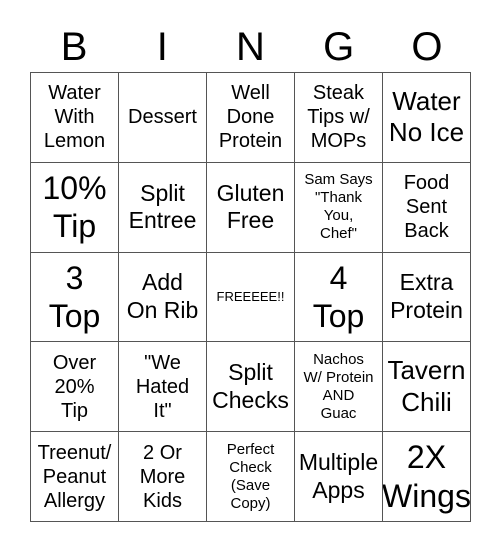 The width and height of the screenshot is (500, 544). I want to click on bingo-cell: 2 Or More Kids, so click(163, 477).